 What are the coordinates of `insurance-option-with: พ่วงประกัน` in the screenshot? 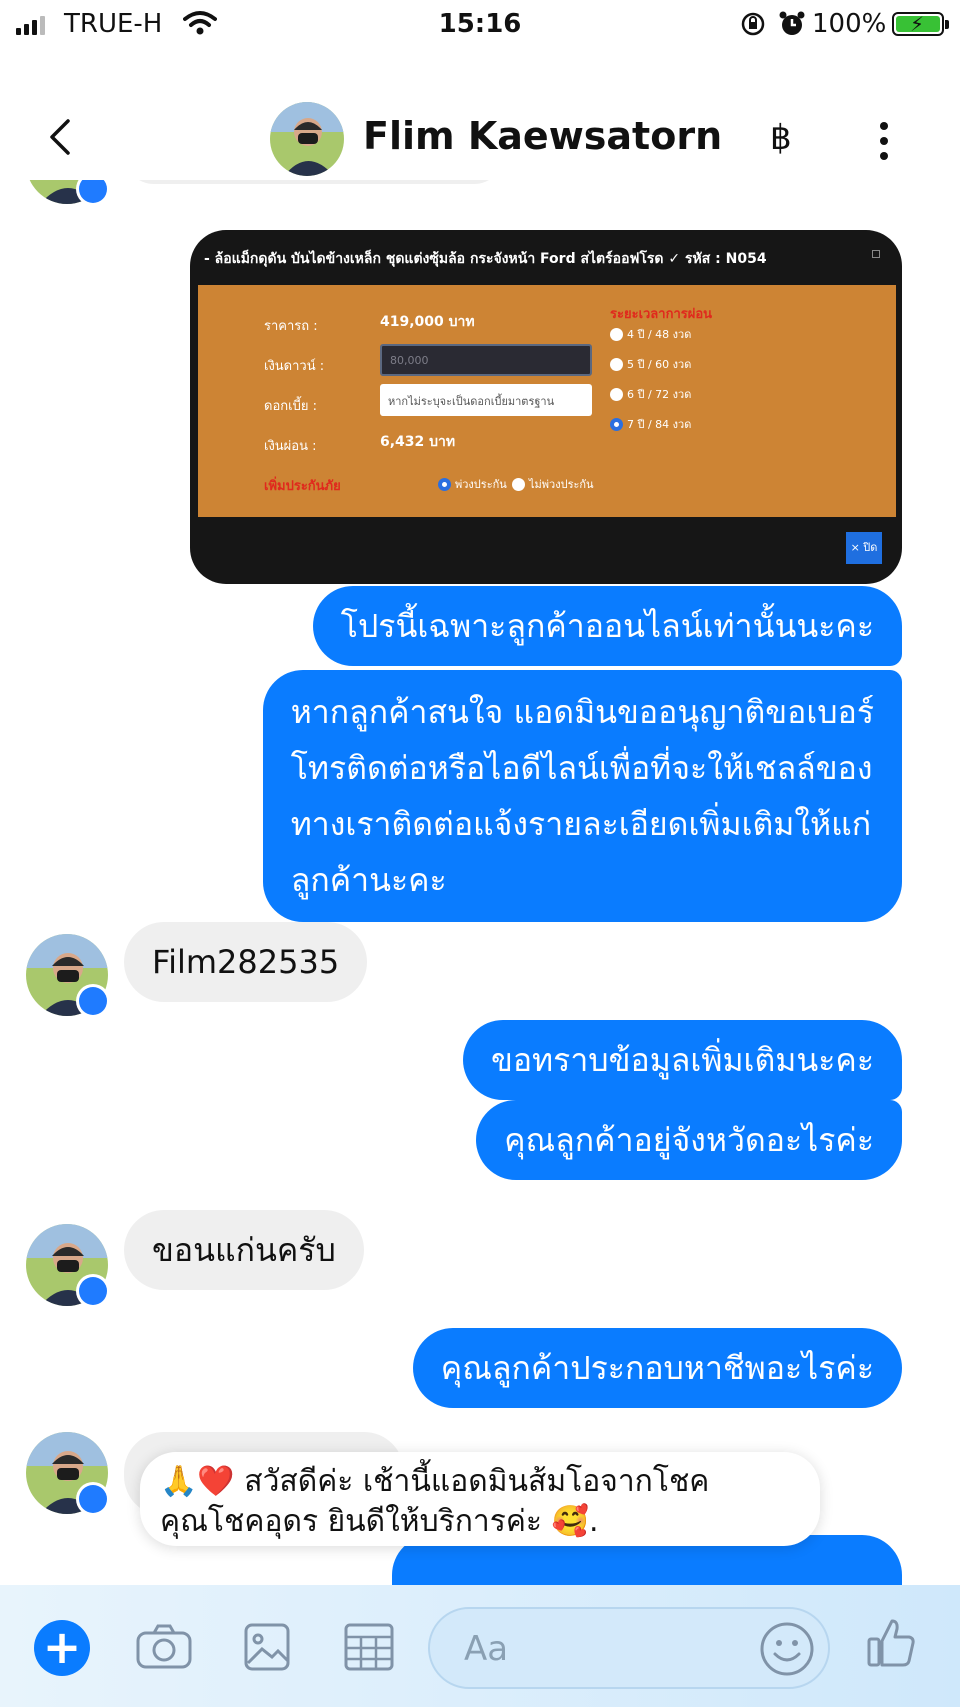 It's located at (472, 484).